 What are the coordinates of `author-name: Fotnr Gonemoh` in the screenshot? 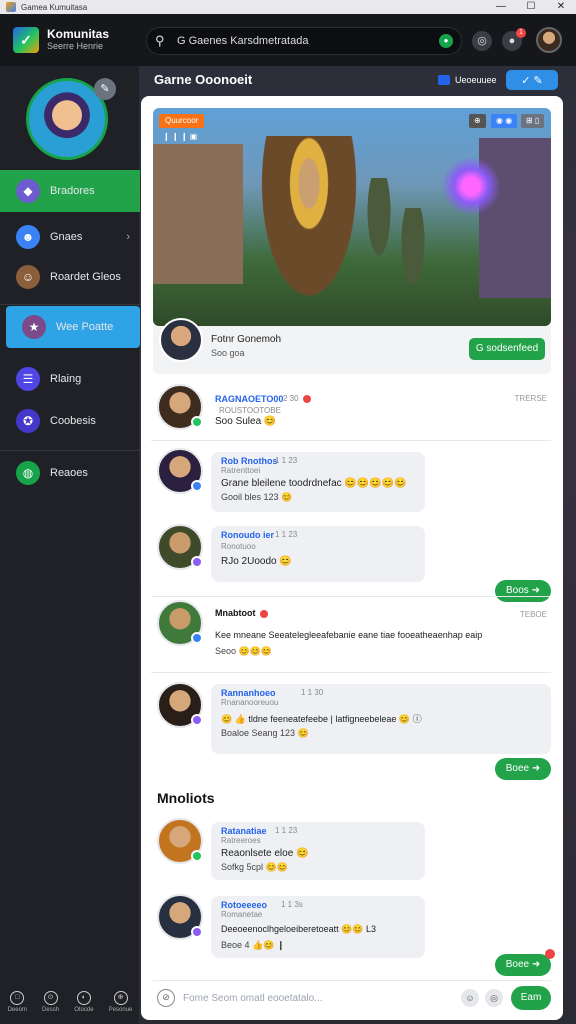 It's located at (246, 339).